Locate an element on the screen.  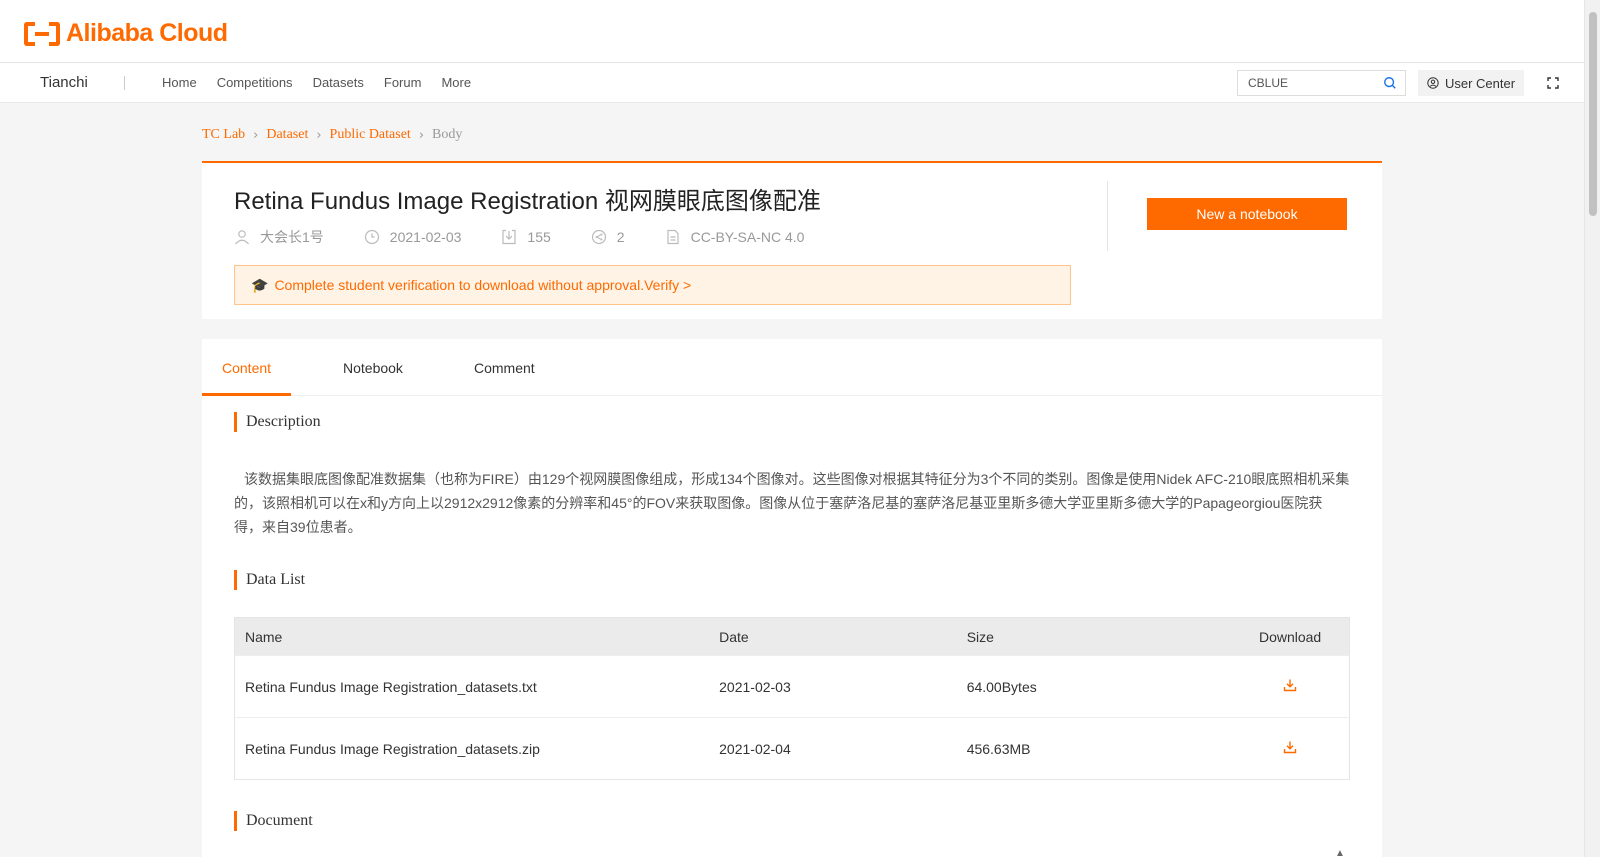
header-download: Download is located at coordinates (1290, 636).